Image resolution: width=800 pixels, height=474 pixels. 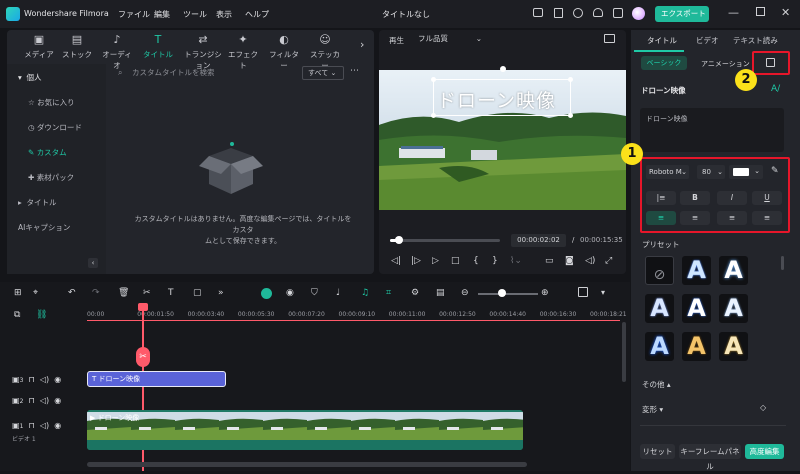 What do you see at coordinates (503, 69) in the screenshot?
I see `rotate-handle-icon` at bounding box center [503, 69].